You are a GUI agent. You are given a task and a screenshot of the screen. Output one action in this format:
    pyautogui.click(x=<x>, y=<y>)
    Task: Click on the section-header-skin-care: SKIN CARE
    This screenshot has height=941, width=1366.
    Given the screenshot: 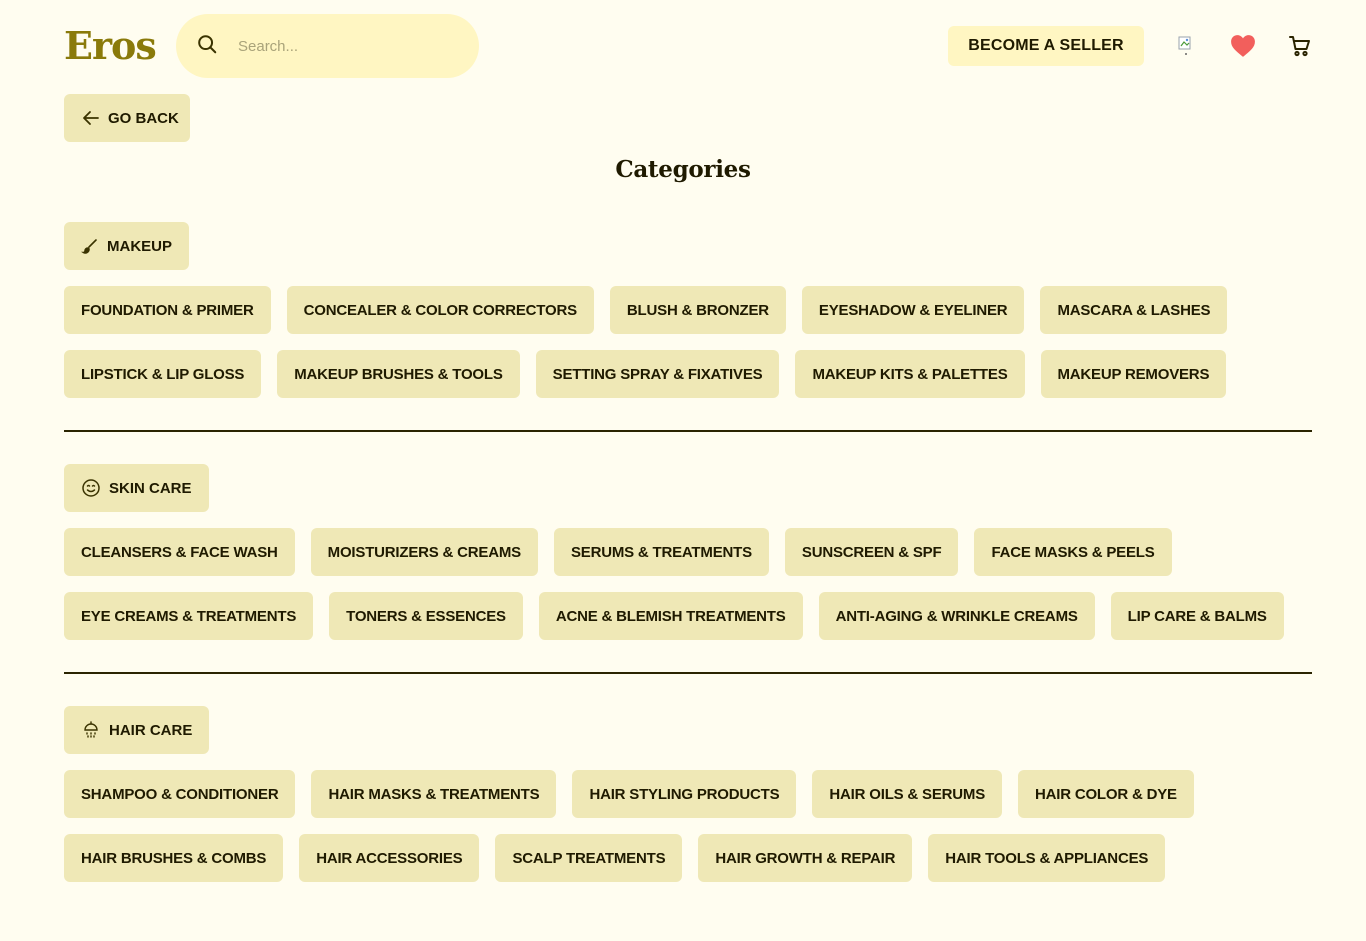 What is the action you would take?
    pyautogui.click(x=136, y=488)
    